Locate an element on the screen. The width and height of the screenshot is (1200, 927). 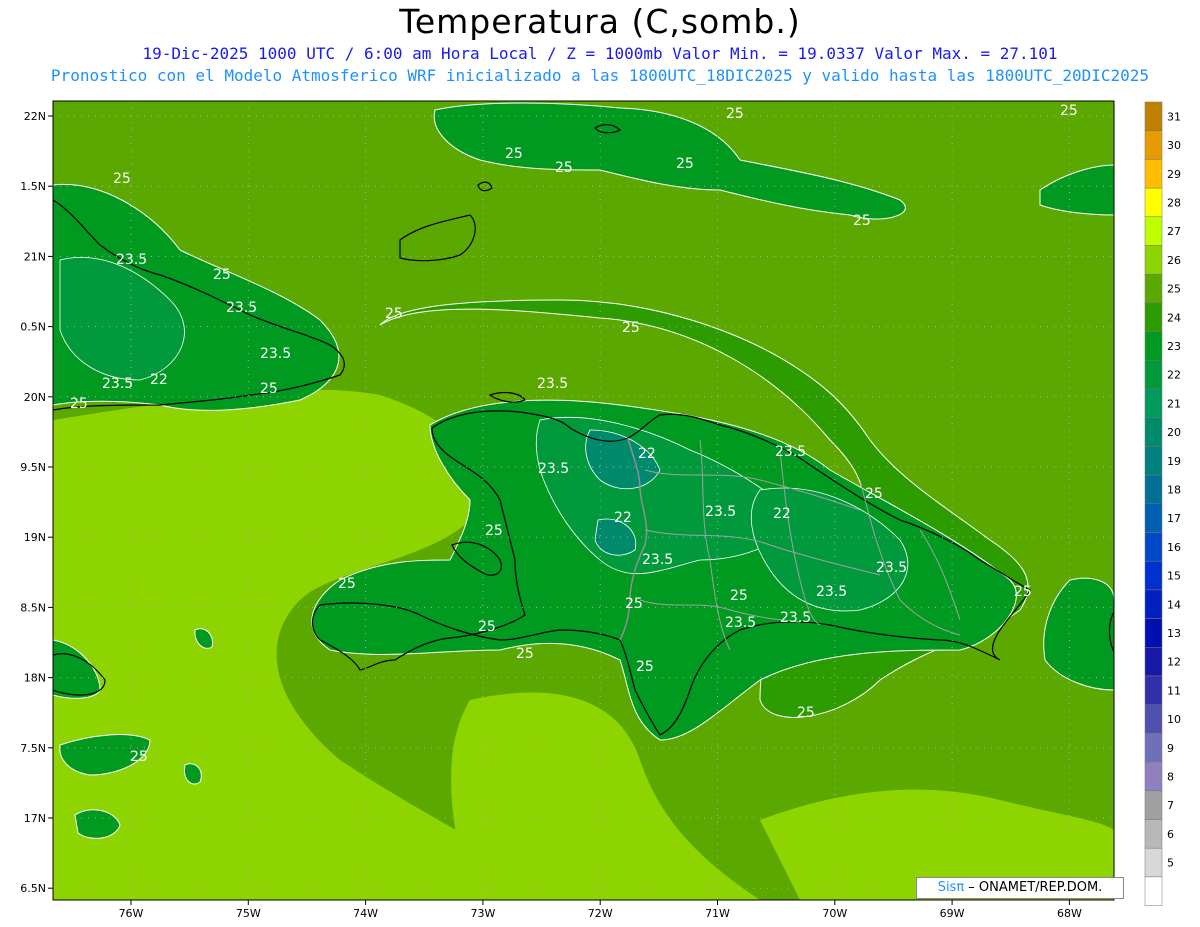
colorbar-label: 6 is located at coordinates (1170, 834).